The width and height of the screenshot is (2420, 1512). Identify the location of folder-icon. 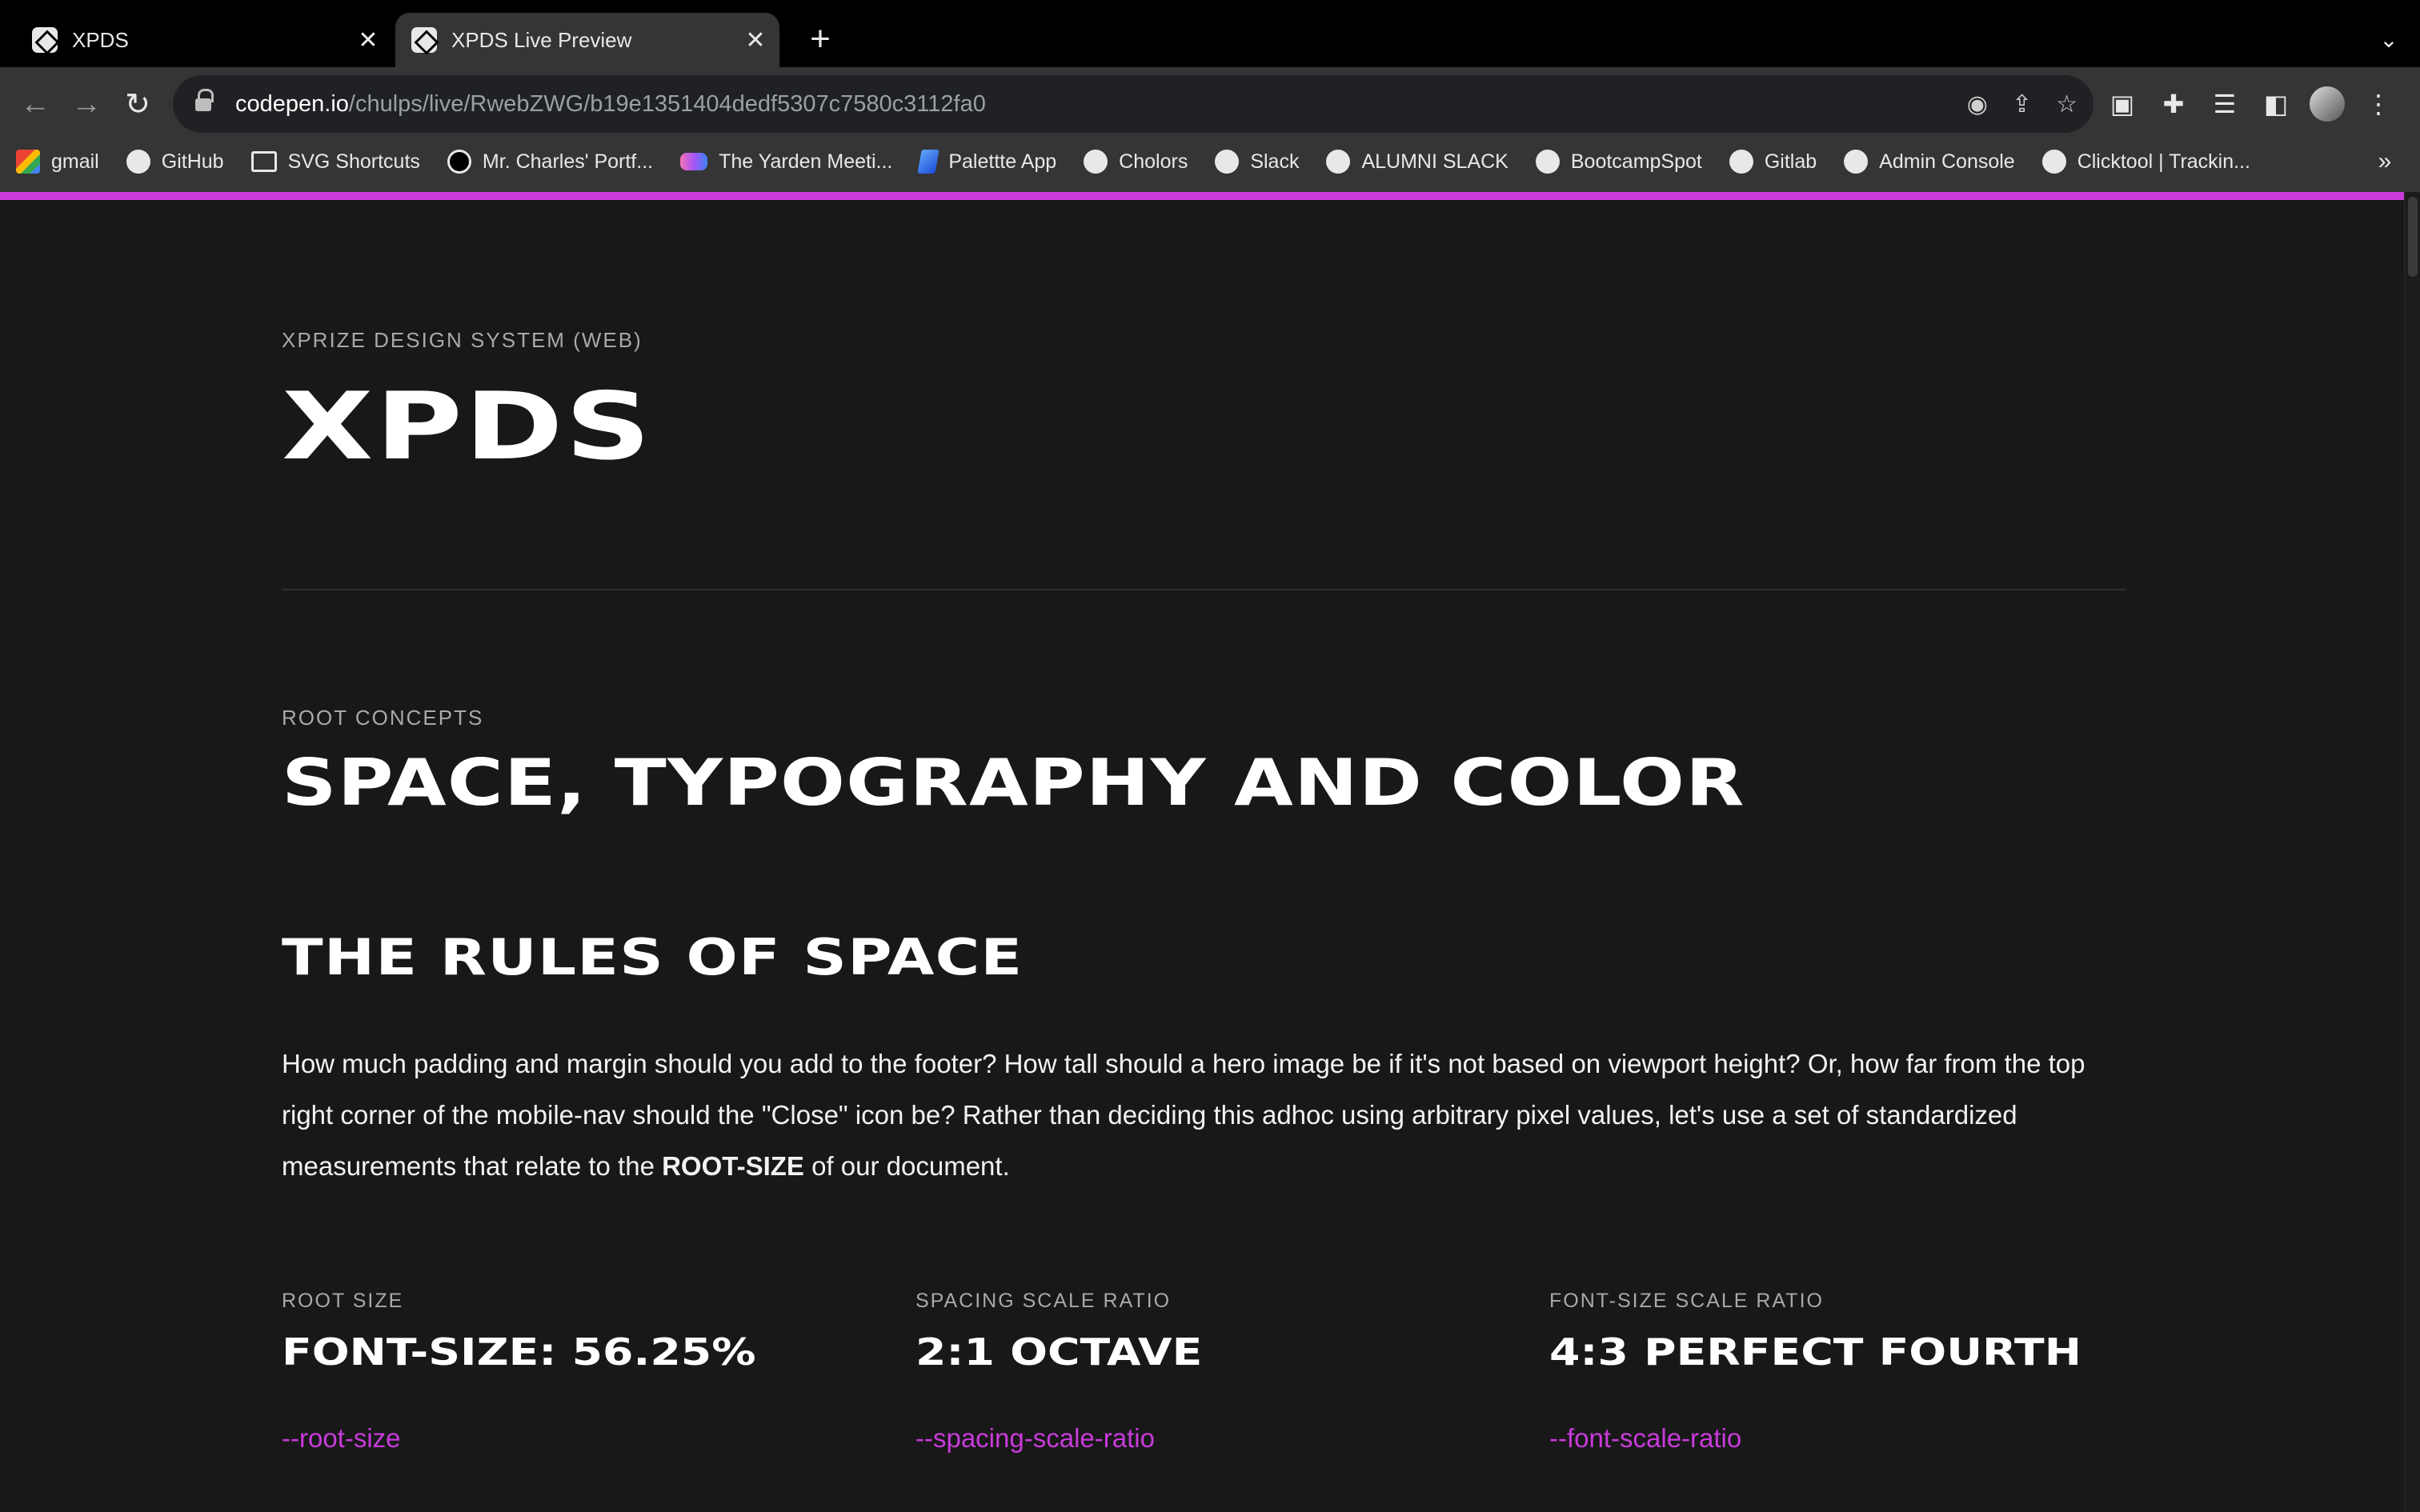
(263, 161).